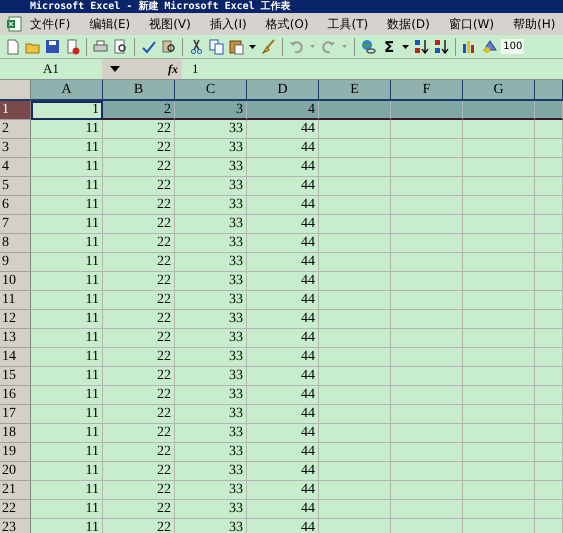 The image size is (563, 533). I want to click on menu-item: 工具(T), so click(348, 24).